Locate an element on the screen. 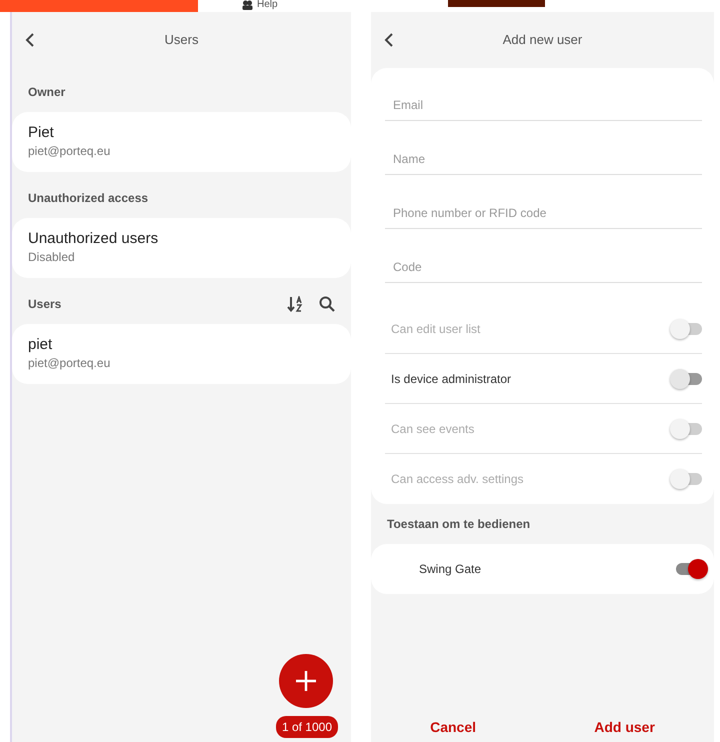 This screenshot has height=742, width=720. toggle-label: Can see events is located at coordinates (433, 429).